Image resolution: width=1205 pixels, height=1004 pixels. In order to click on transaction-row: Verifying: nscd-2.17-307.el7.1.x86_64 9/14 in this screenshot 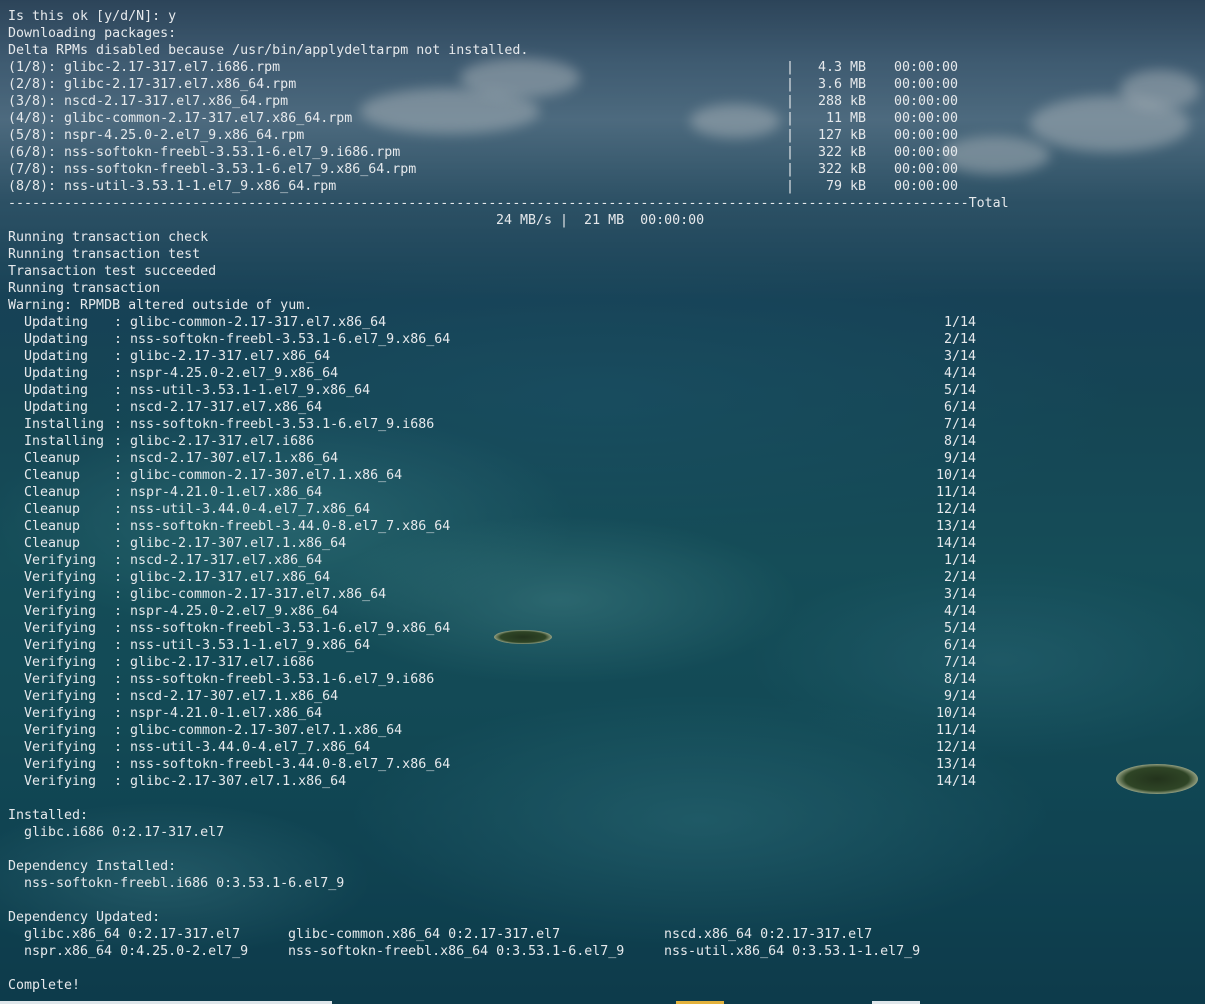, I will do `click(606, 696)`.